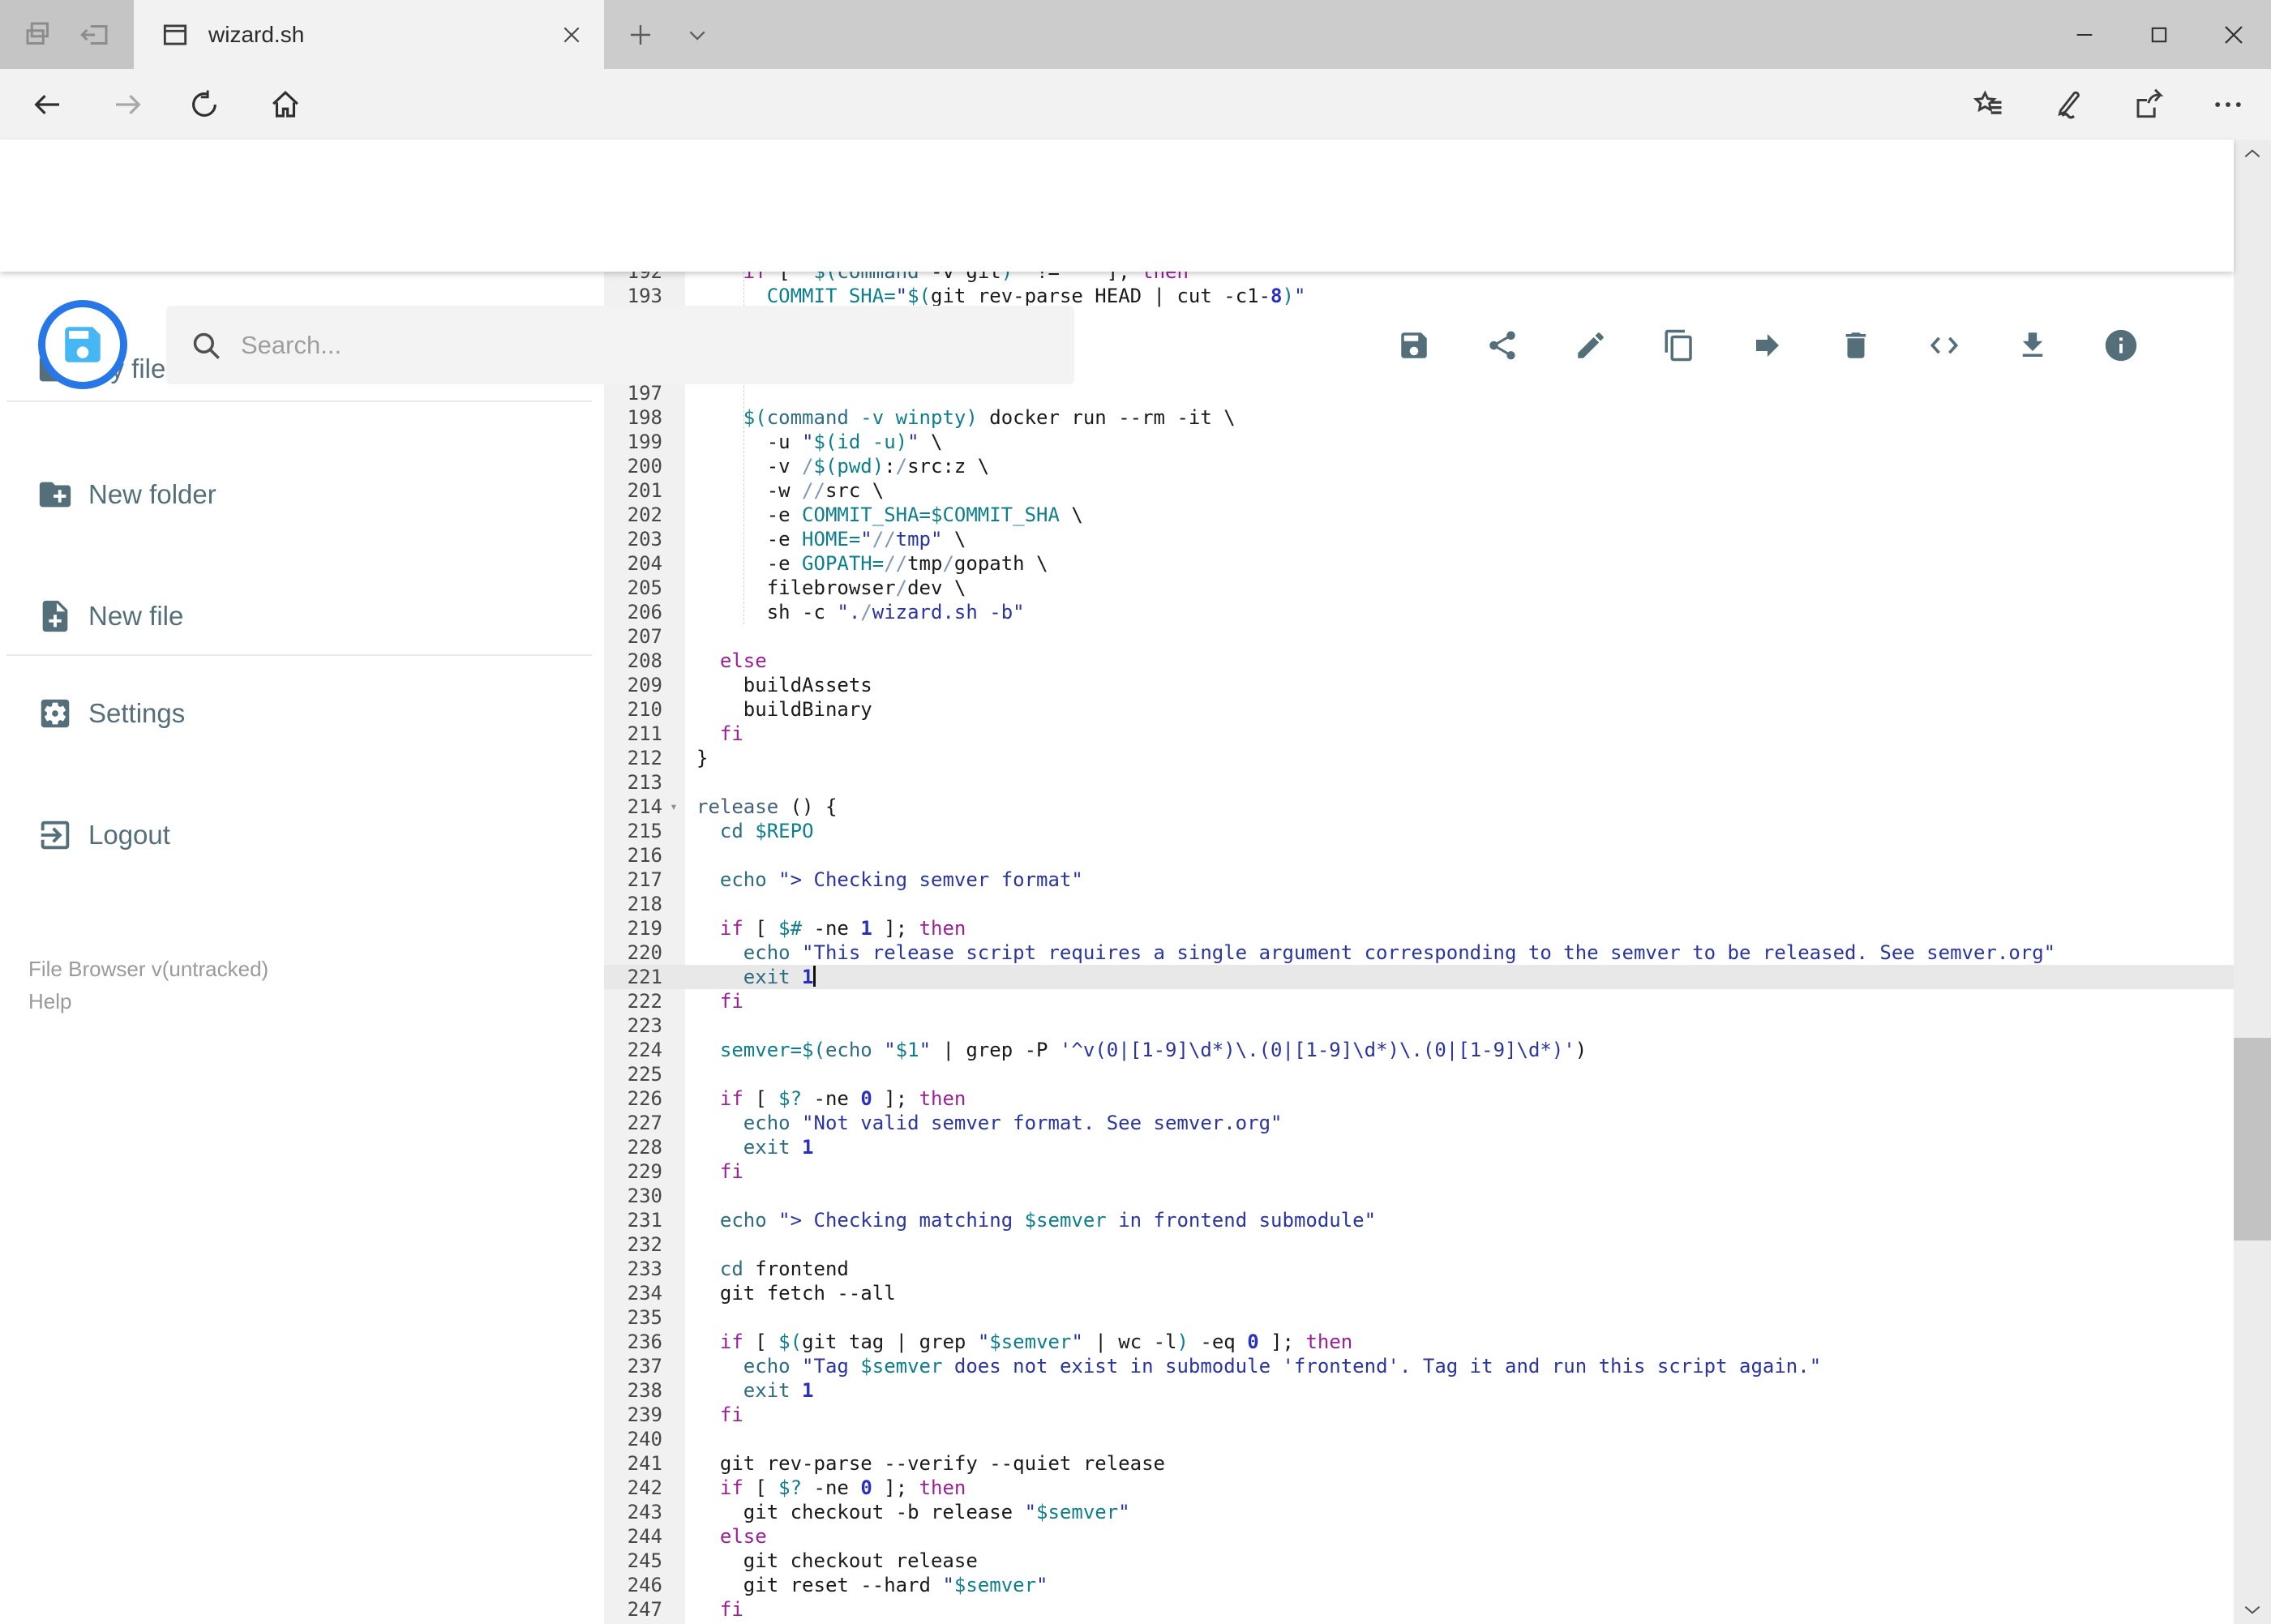 Image resolution: width=2271 pixels, height=1624 pixels. I want to click on filebrowser-logo, so click(82, 345).